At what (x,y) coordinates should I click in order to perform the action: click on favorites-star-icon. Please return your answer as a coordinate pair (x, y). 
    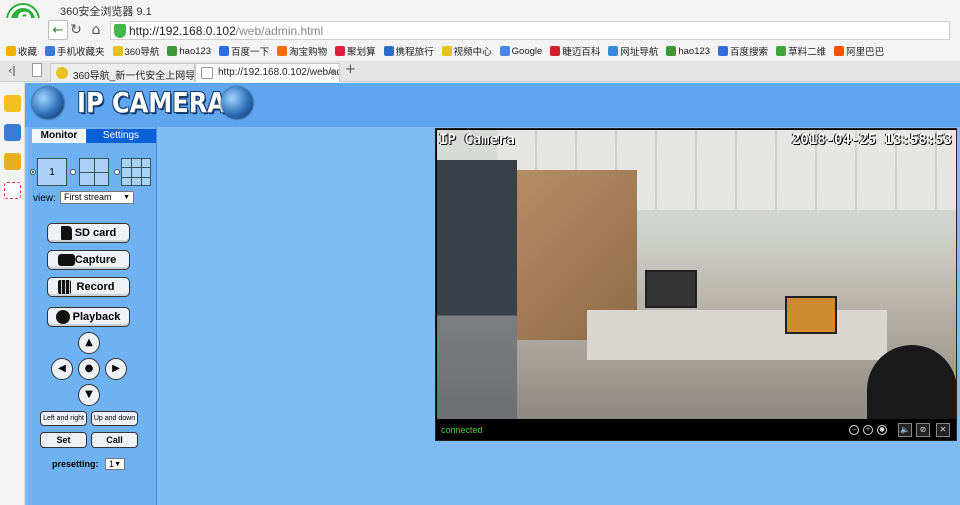
    Looking at the image, I should click on (12, 103).